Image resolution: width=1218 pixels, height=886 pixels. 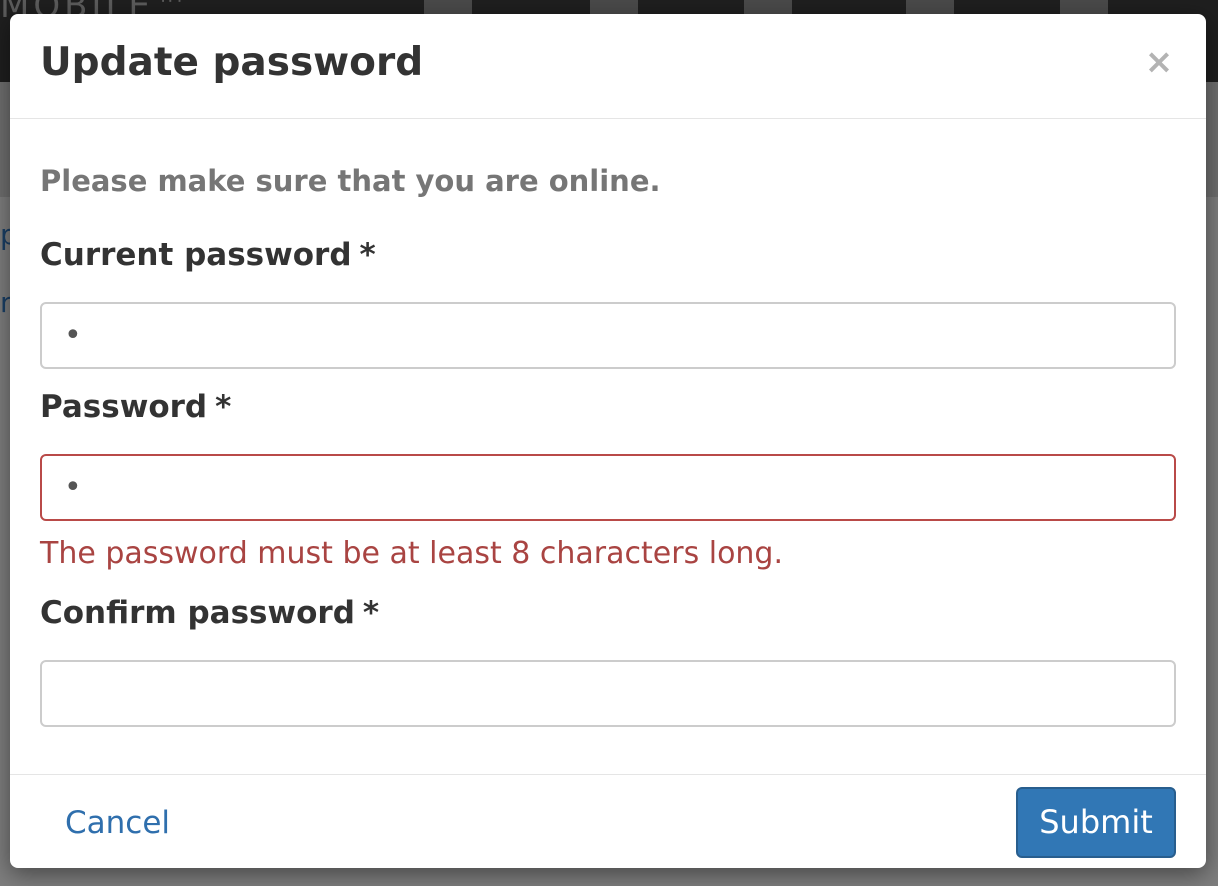 What do you see at coordinates (1096, 822) in the screenshot?
I see `submit-button: Submit` at bounding box center [1096, 822].